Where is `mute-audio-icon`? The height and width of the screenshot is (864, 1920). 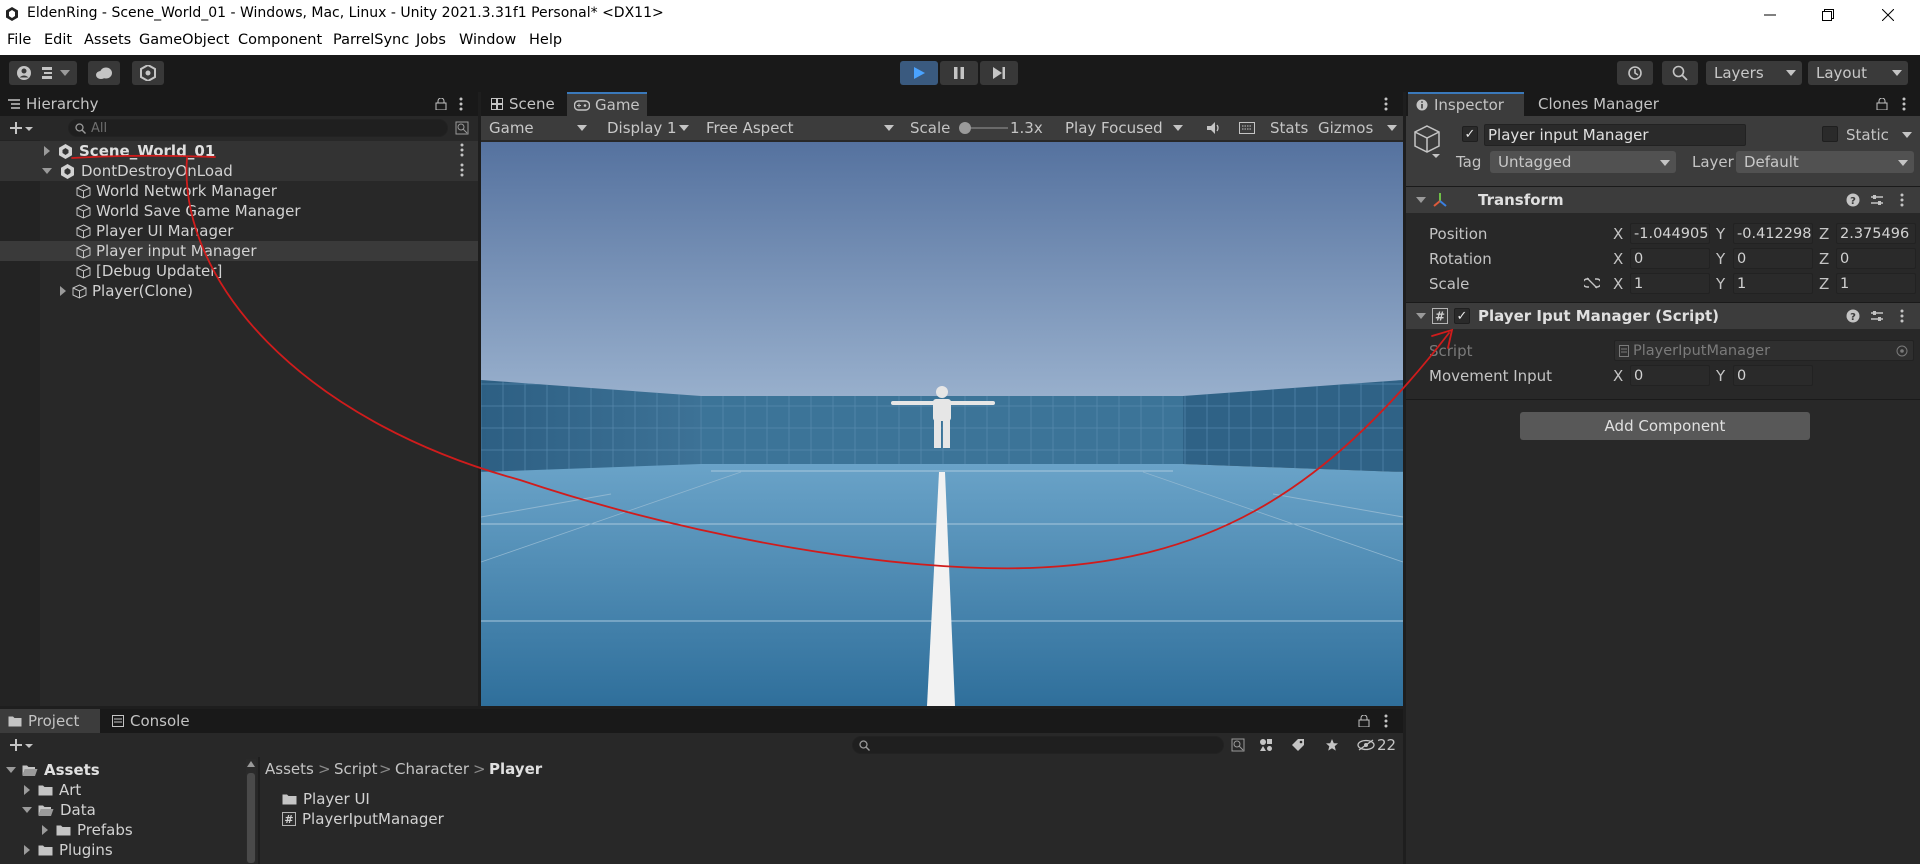 mute-audio-icon is located at coordinates (1214, 128).